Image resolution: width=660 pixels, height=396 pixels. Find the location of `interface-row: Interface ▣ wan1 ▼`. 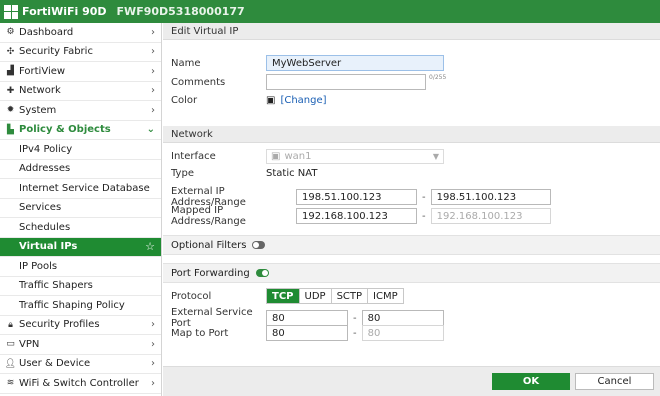

interface-row: Interface ▣ wan1 ▼ is located at coordinates (307, 156).